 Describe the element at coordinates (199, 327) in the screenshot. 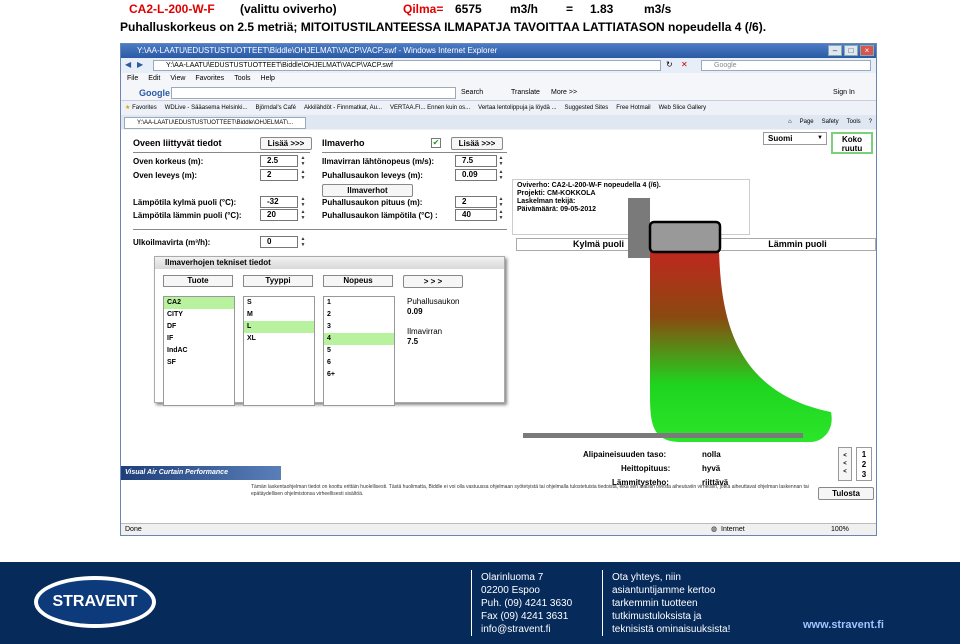

I see `list-item: DF` at that location.